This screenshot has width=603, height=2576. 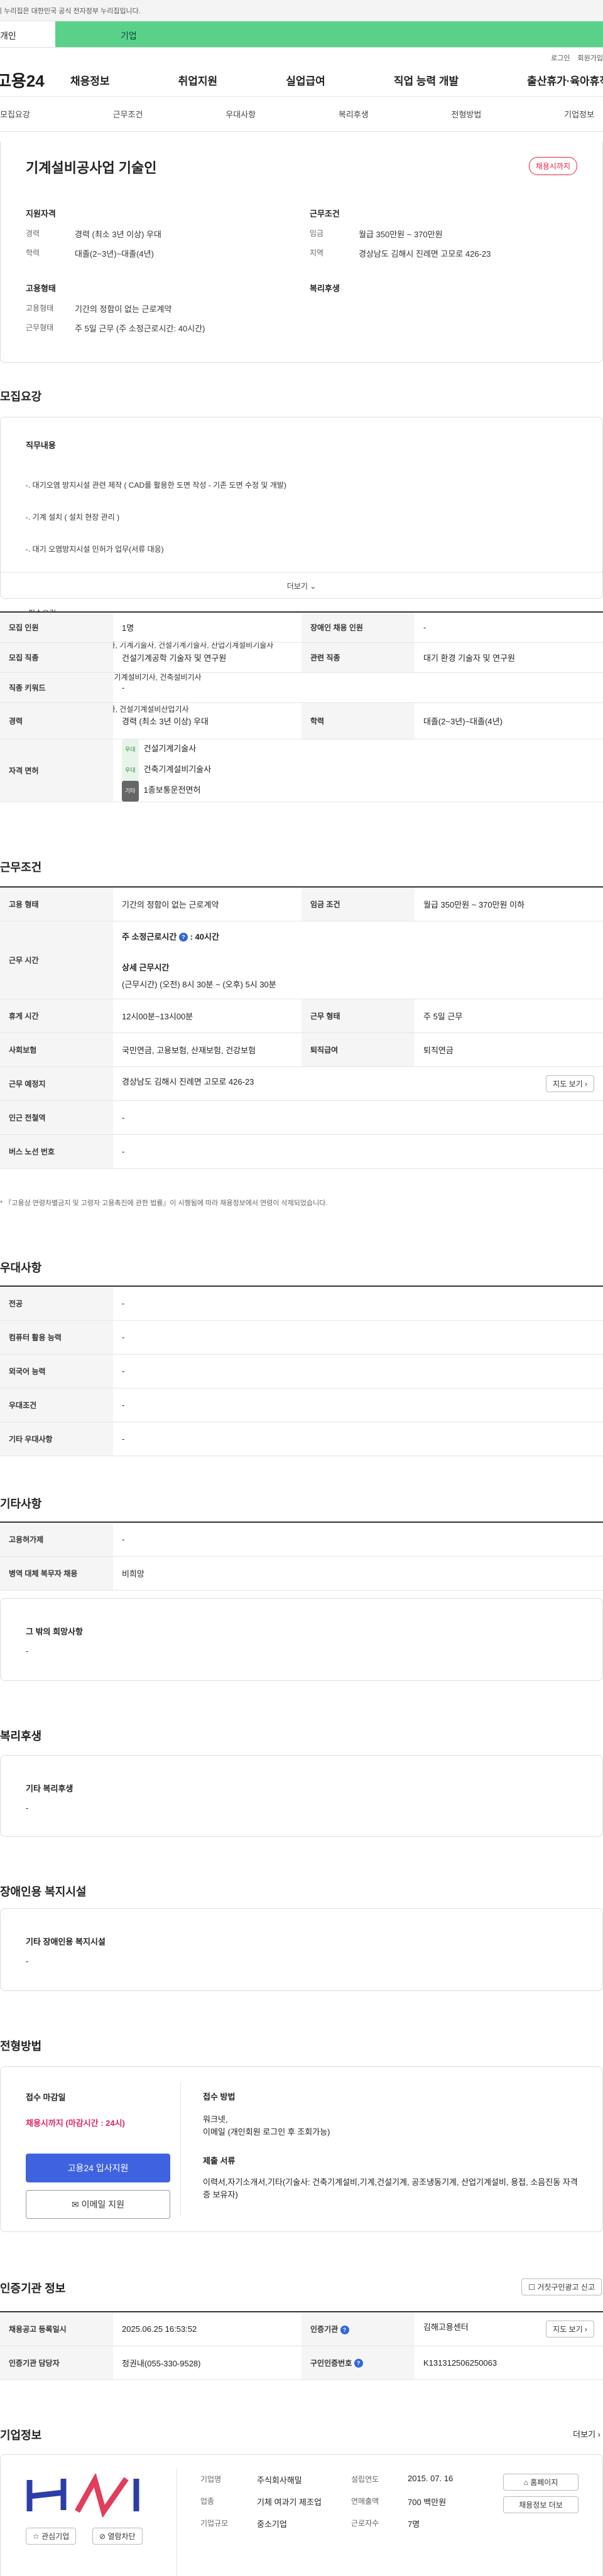 I want to click on license-list: 우대 건설기계기술사 우대 건축기계설비기술사 기타 1종보통운전면허, so click(x=358, y=771).